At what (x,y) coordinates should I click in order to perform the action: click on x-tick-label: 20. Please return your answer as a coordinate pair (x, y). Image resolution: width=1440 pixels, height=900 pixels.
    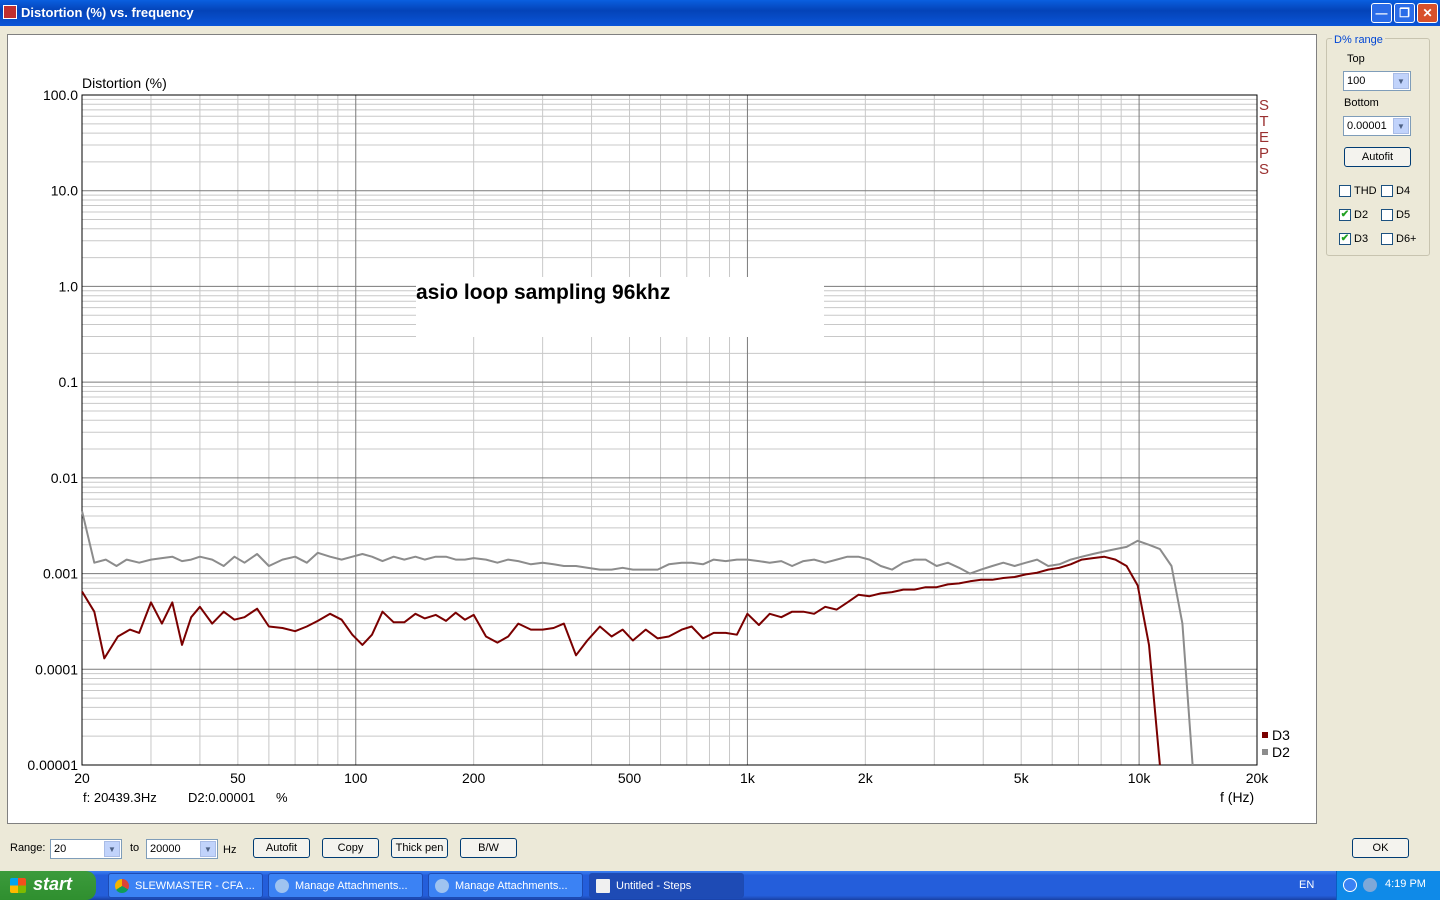
    Looking at the image, I should click on (82, 778).